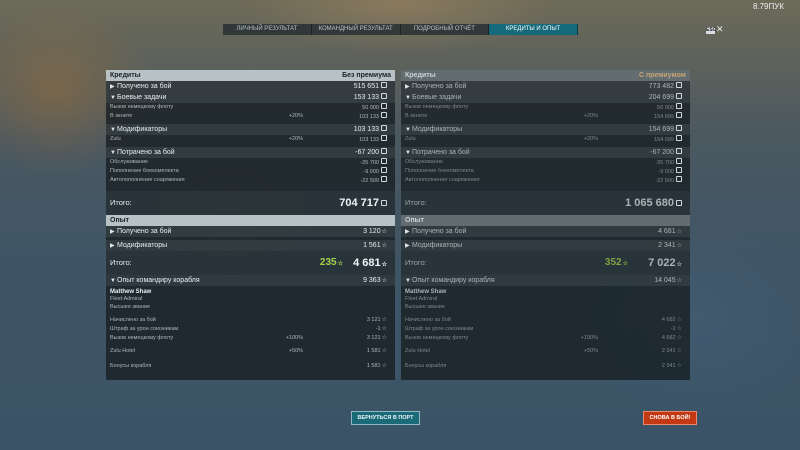 Image resolution: width=800 pixels, height=450 pixels. What do you see at coordinates (545, 180) in the screenshot?
I see `list-item: Автопополнение снаряжения -22 500` at bounding box center [545, 180].